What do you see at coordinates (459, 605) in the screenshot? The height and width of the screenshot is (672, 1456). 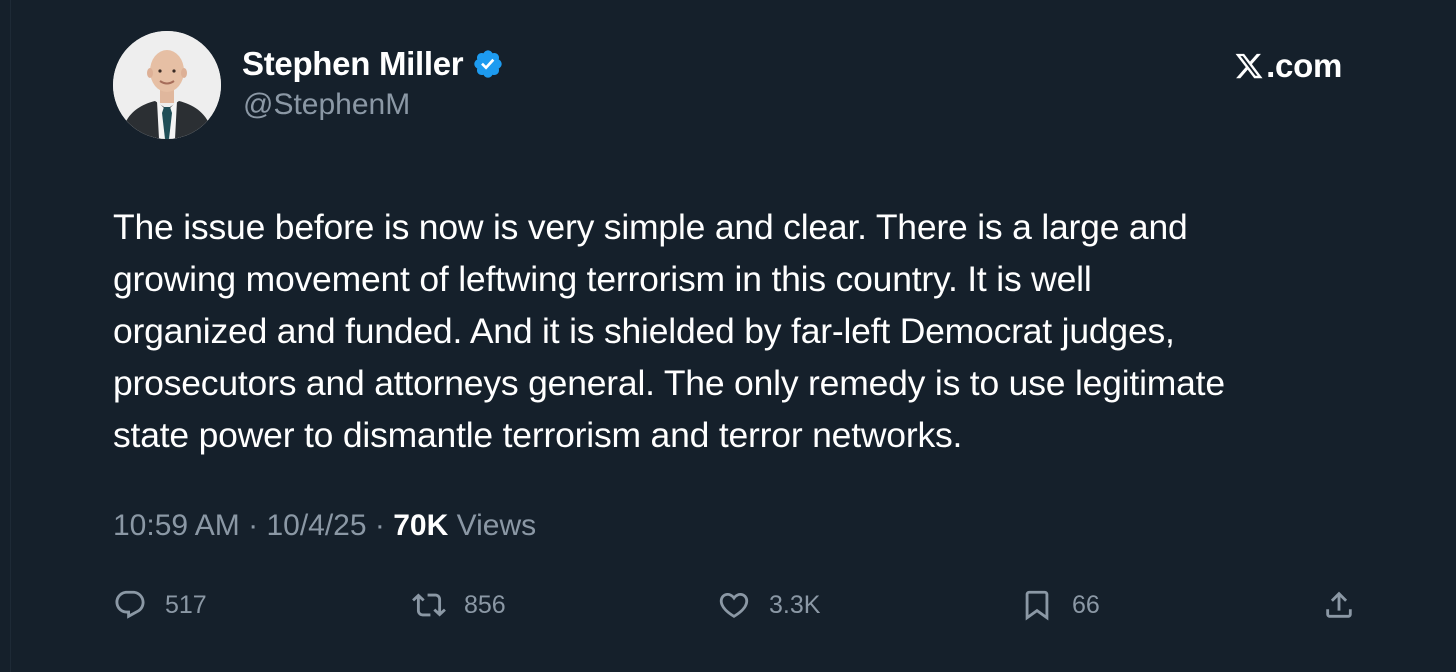 I see `retweet-button: 856` at bounding box center [459, 605].